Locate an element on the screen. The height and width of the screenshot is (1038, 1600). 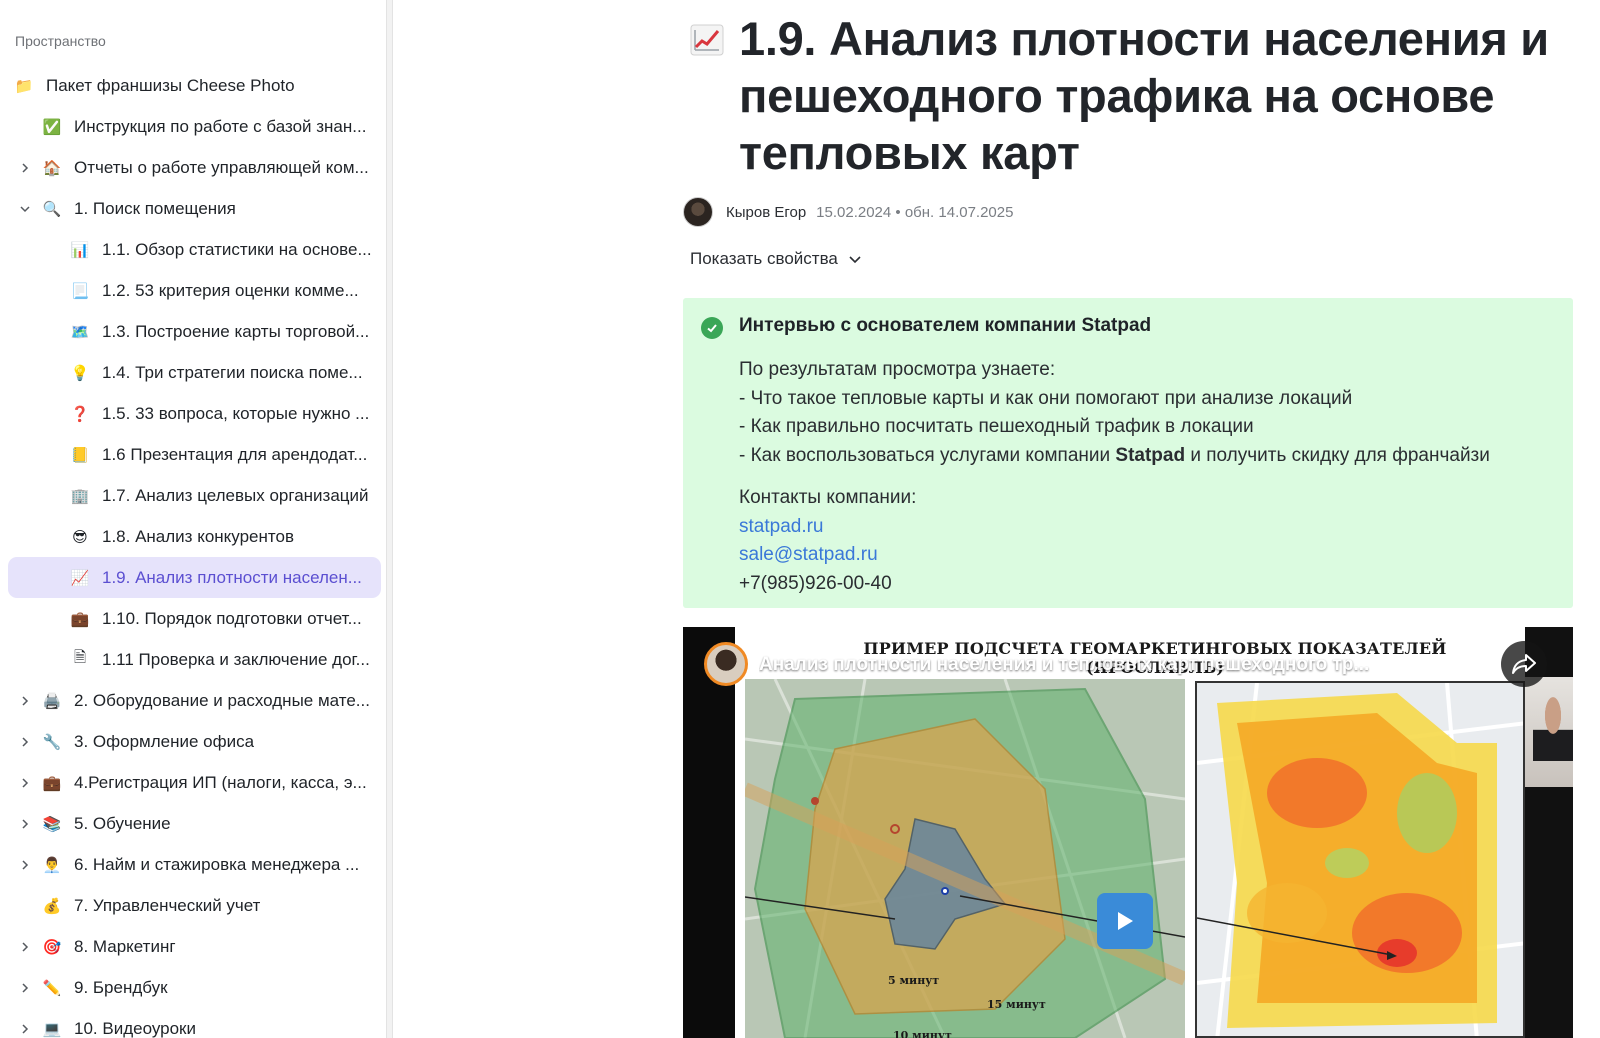
chart-increasing-icon is located at coordinates (707, 40).